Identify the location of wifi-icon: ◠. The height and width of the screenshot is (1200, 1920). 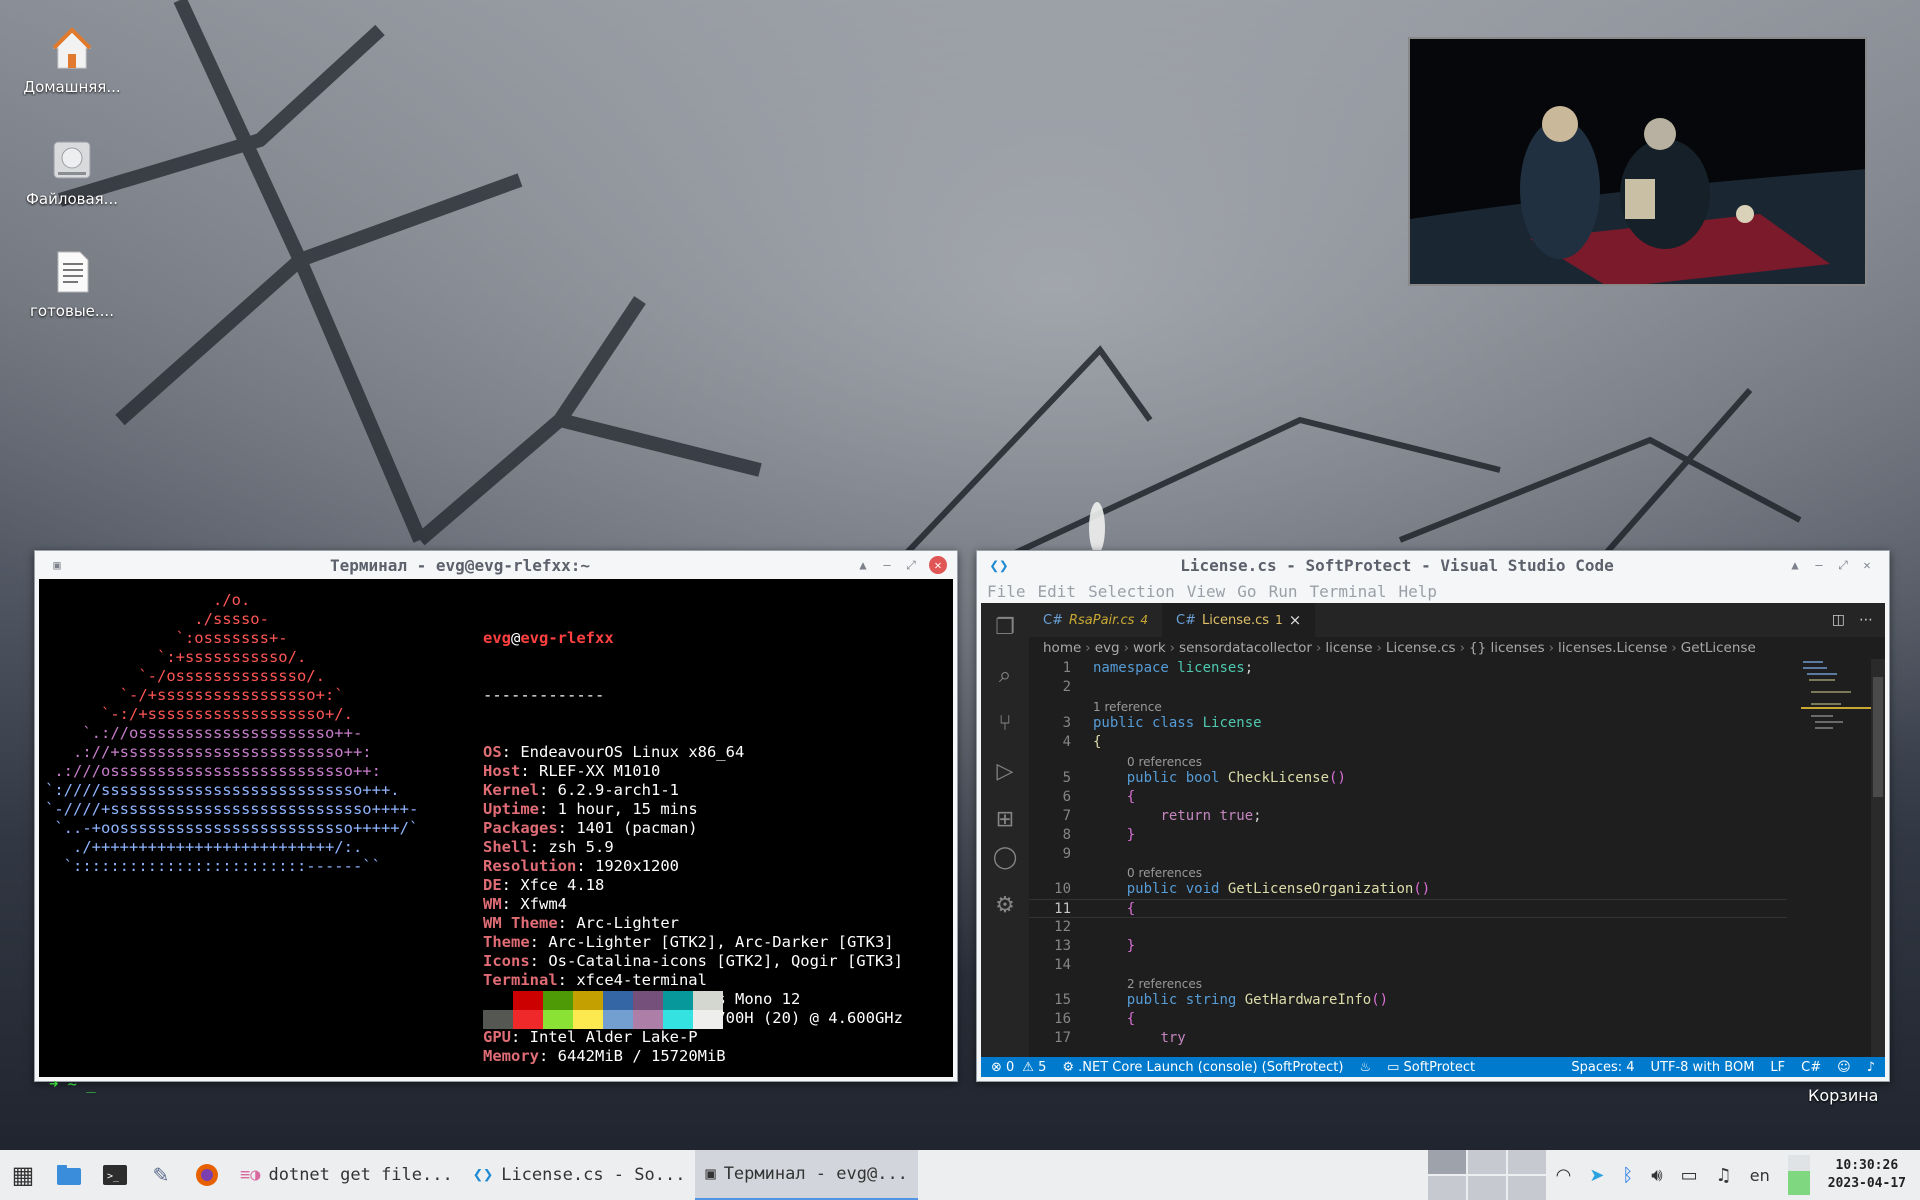
(1564, 1175).